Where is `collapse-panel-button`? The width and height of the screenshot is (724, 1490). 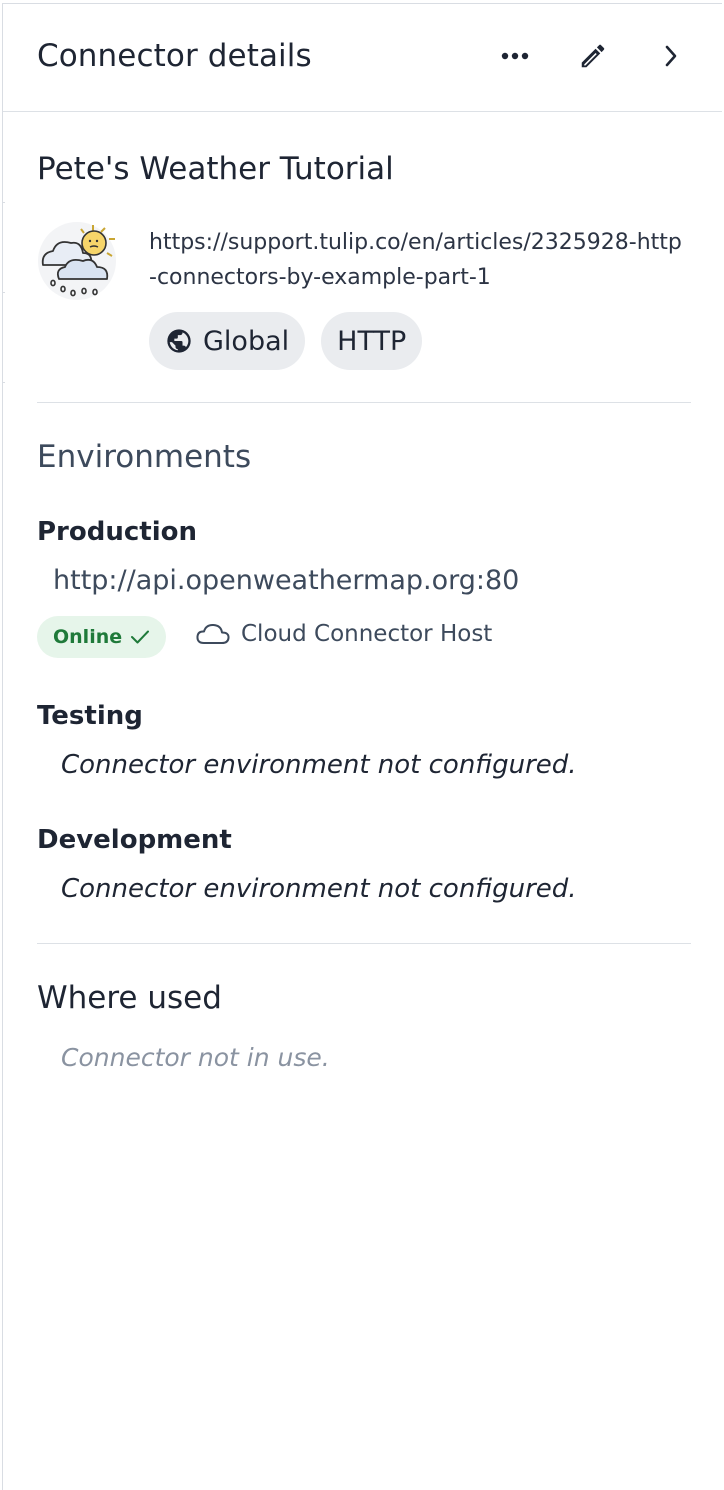
collapse-panel-button is located at coordinates (671, 56).